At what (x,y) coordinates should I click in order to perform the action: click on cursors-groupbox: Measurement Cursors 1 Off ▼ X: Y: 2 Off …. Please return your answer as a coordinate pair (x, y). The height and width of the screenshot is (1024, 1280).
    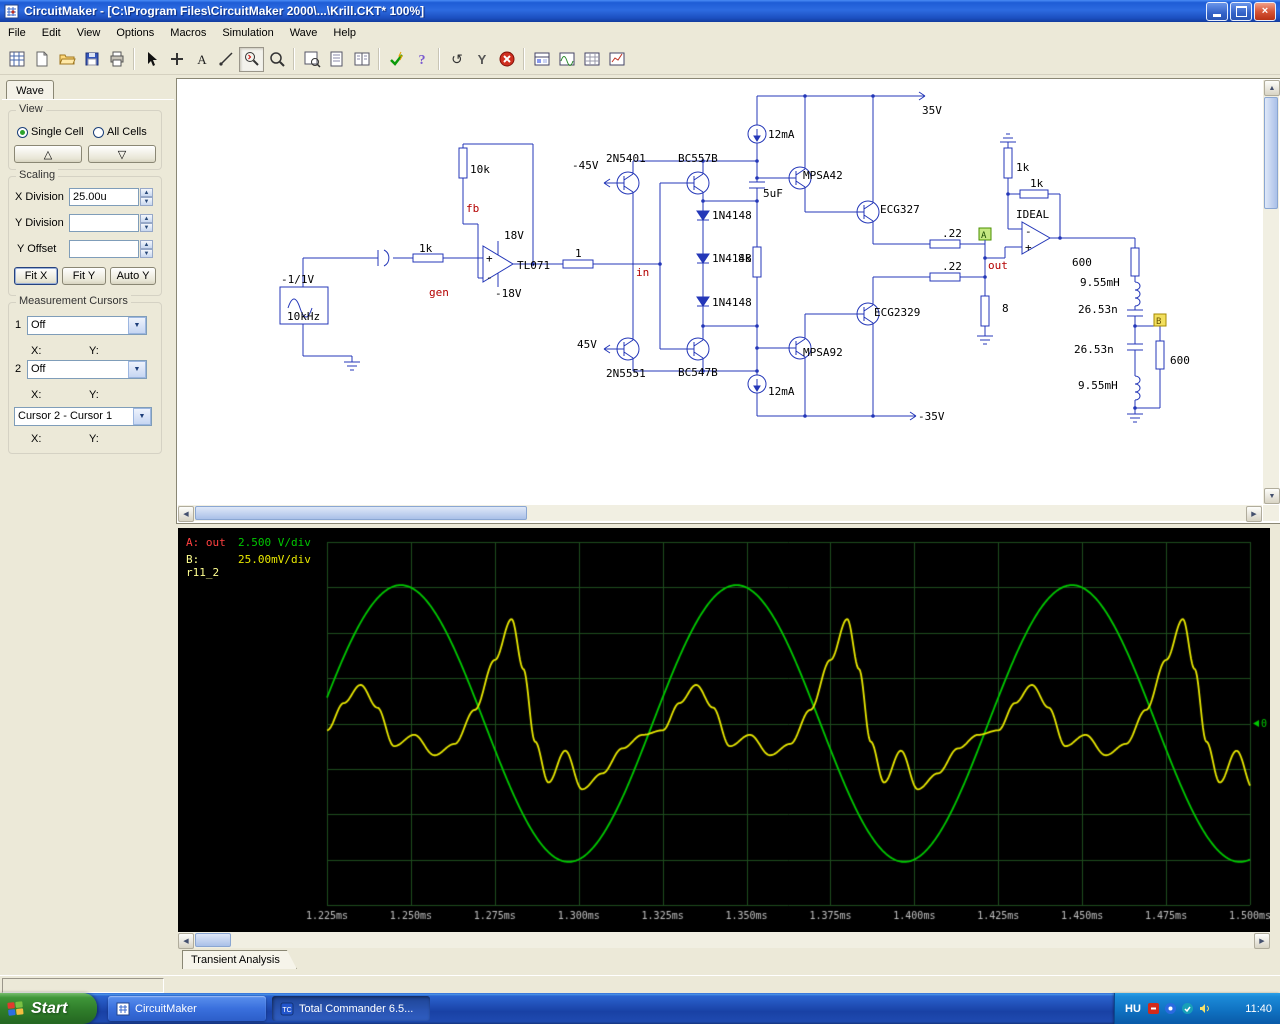
    Looking at the image, I should click on (85, 374).